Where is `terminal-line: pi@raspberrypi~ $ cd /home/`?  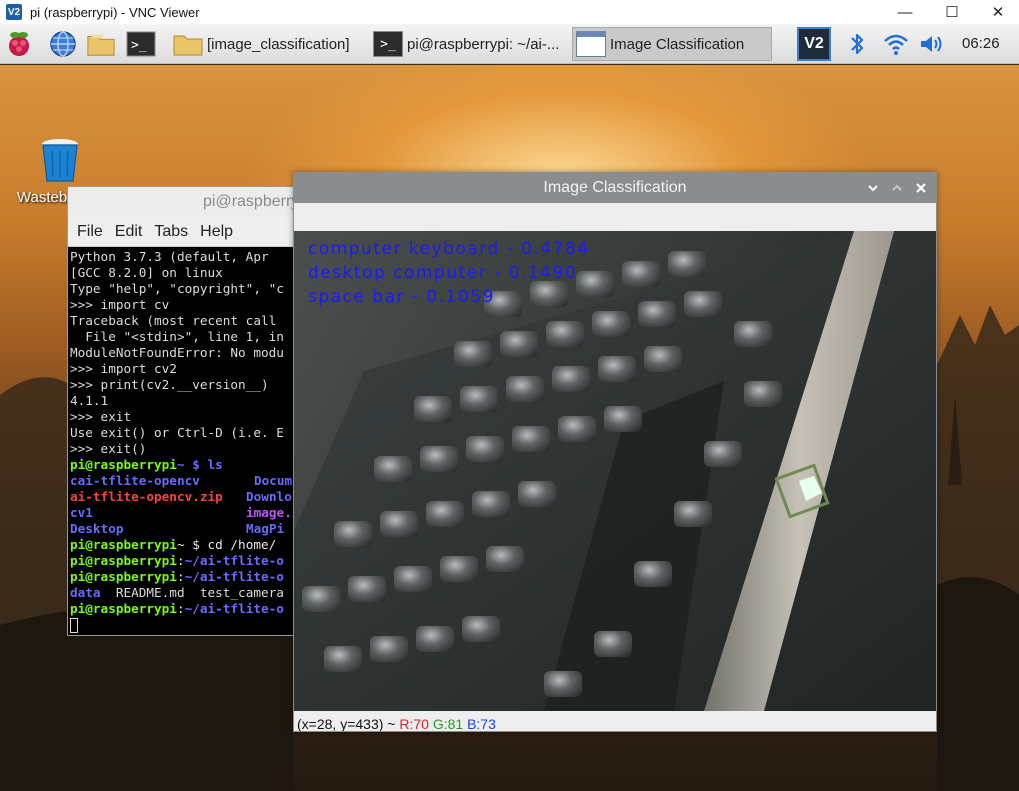 terminal-line: pi@raspberrypi~ $ cd /home/ is located at coordinates (188, 545).